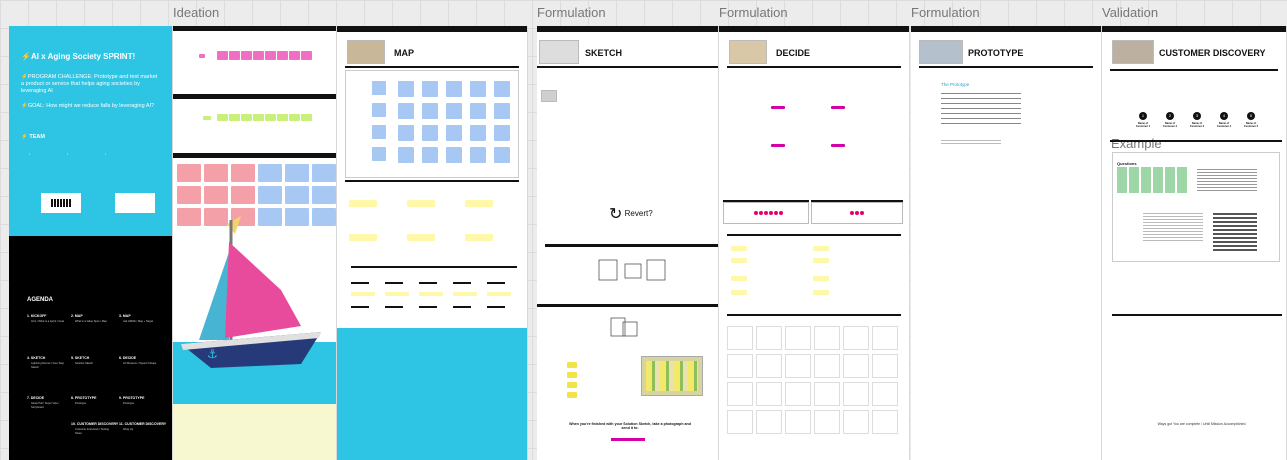  Describe the element at coordinates (628, 439) in the screenshot. I see `sketch-email-link` at that location.